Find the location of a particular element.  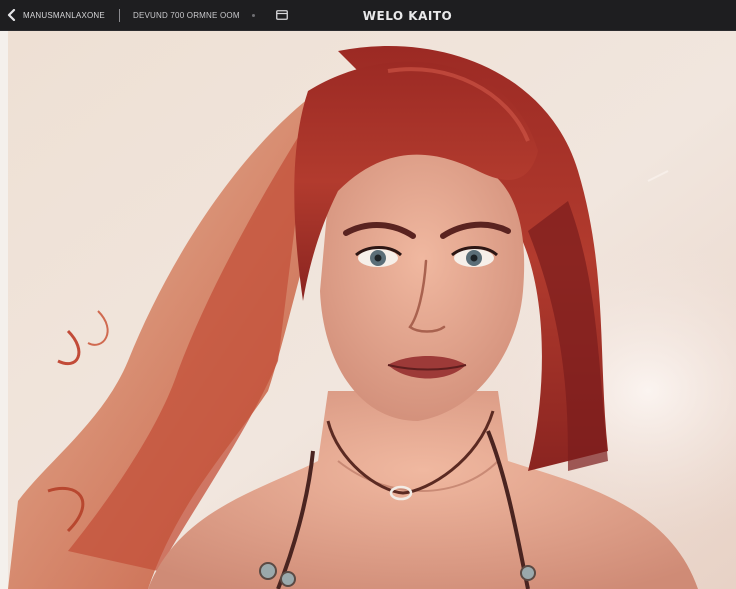

panel-toggle-icon is located at coordinates (282, 15).